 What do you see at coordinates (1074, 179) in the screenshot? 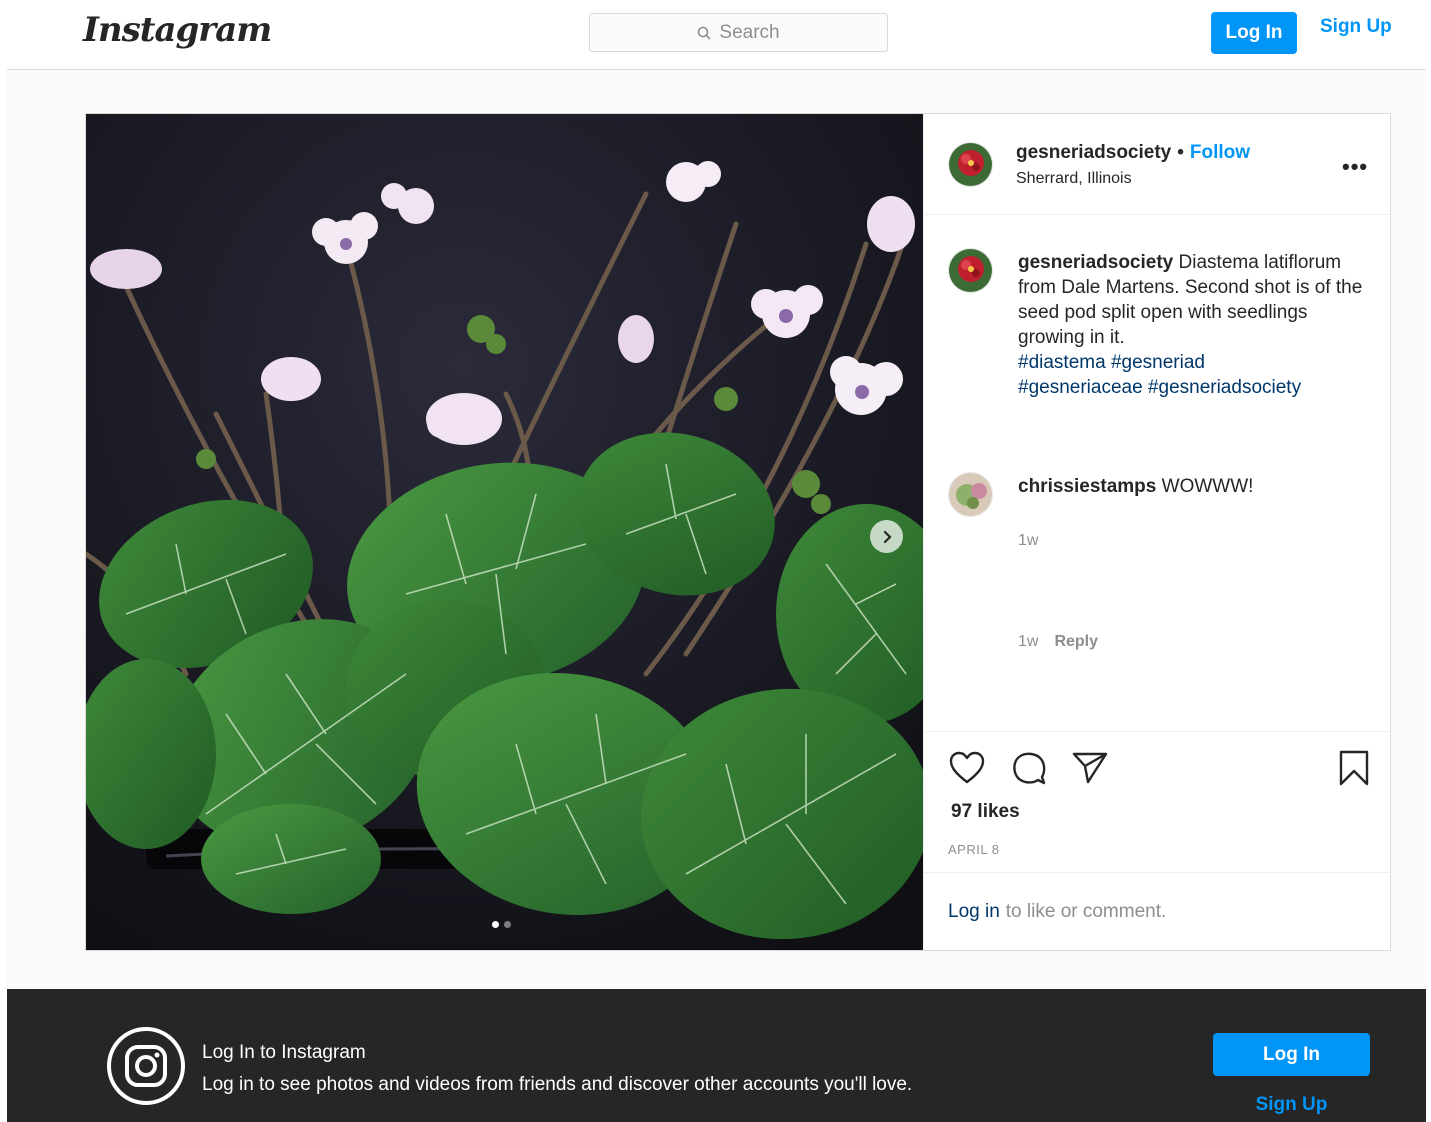
I see `post-location: Sherrard, Illinois` at bounding box center [1074, 179].